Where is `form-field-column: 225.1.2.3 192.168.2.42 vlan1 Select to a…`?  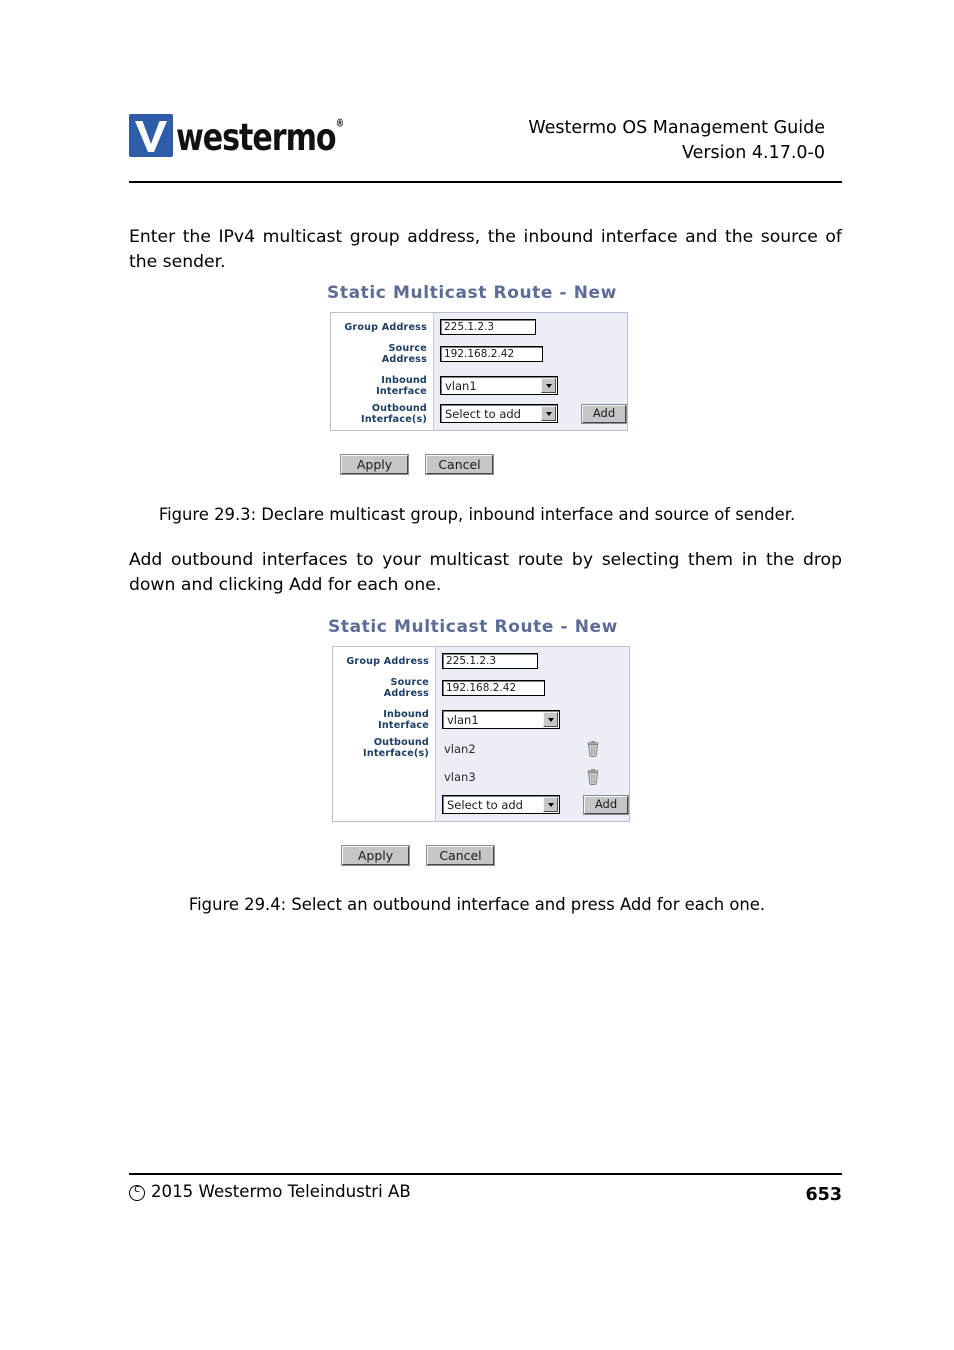 form-field-column: 225.1.2.3 192.168.2.42 vlan1 Select to a… is located at coordinates (533, 371).